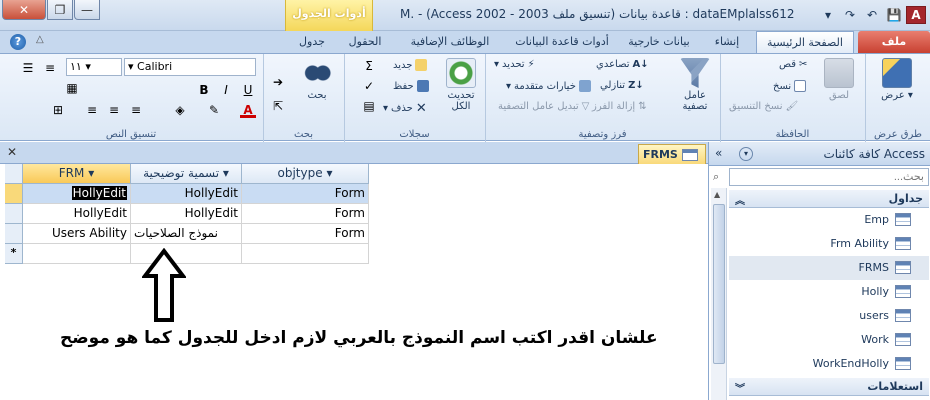  Describe the element at coordinates (94, 67) in the screenshot. I see `font-size-select: ١١ ▾` at that location.